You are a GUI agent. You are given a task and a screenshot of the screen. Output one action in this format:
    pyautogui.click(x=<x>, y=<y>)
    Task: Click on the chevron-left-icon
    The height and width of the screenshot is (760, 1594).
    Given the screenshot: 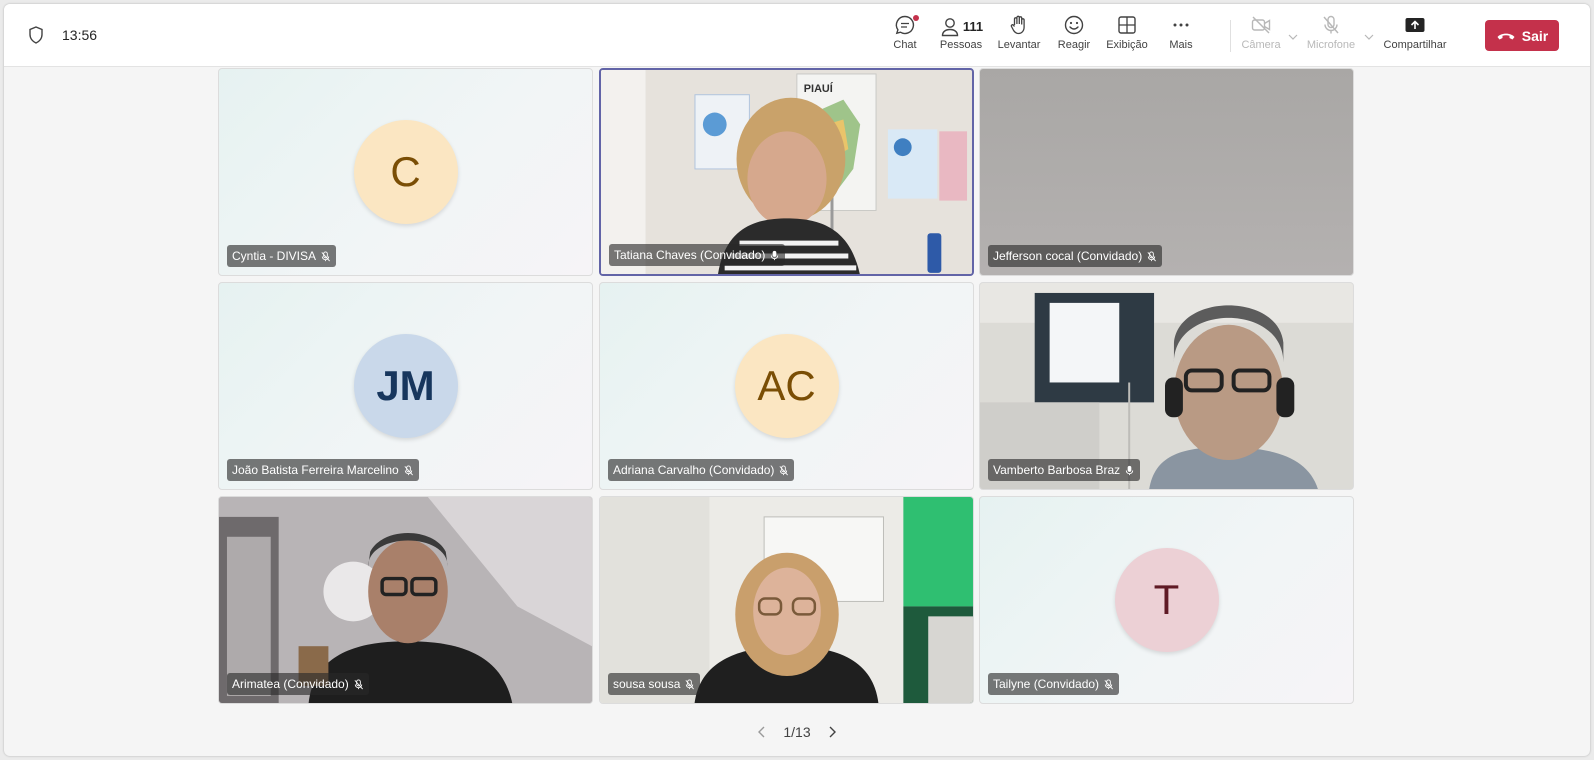 What is the action you would take?
    pyautogui.click(x=762, y=732)
    